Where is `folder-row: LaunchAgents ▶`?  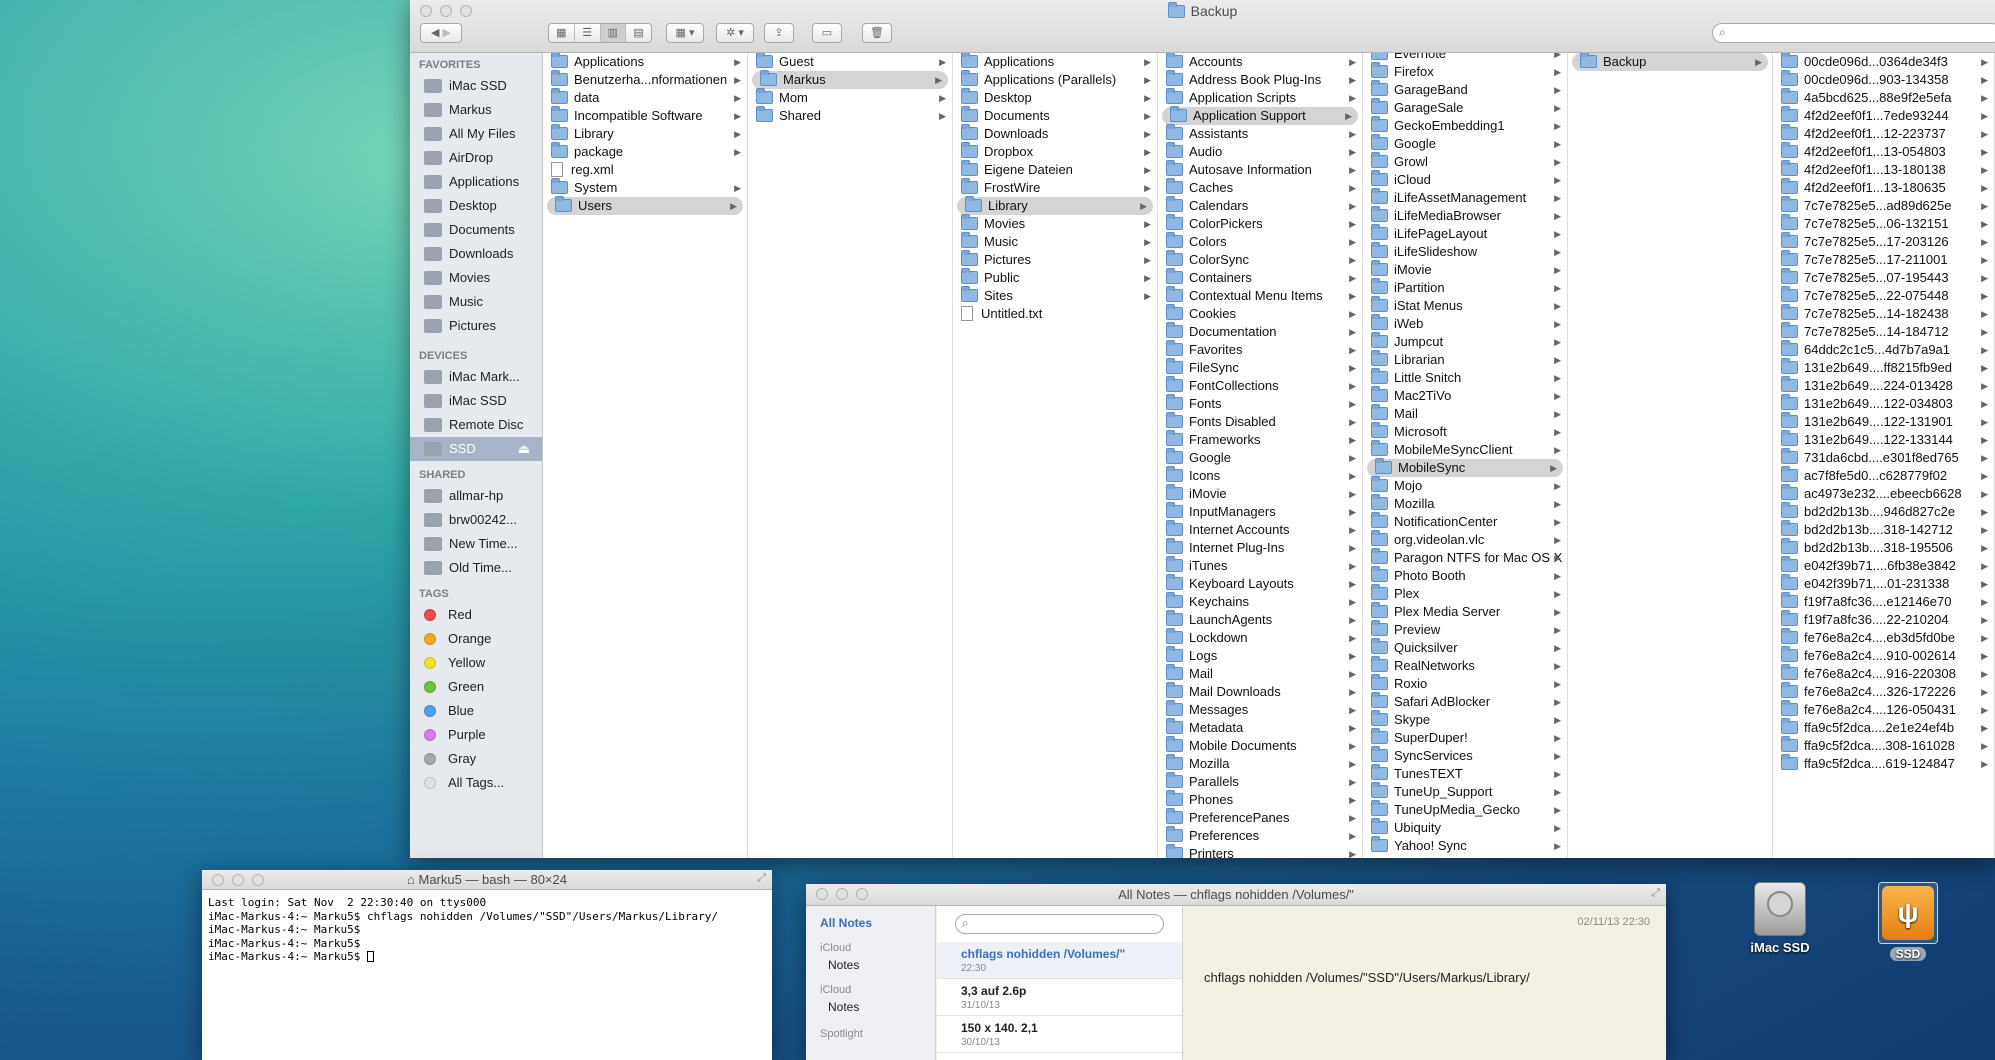 folder-row: LaunchAgents ▶ is located at coordinates (1260, 619).